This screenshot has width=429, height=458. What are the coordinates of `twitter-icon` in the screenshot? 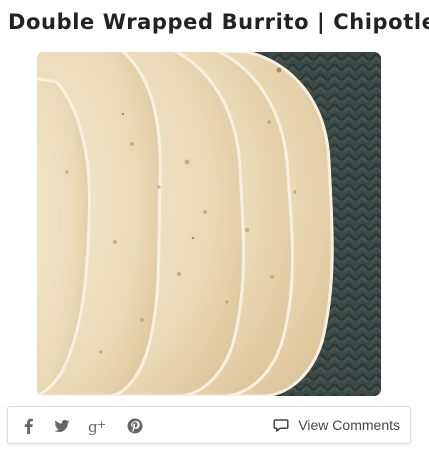 It's located at (62, 426).